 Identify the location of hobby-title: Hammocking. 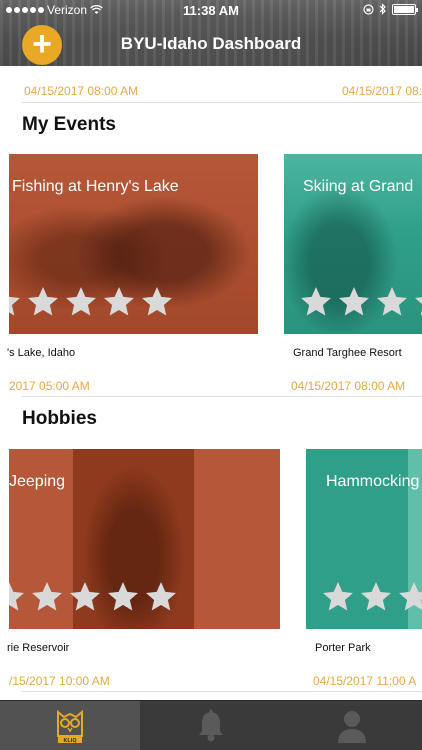
(373, 481).